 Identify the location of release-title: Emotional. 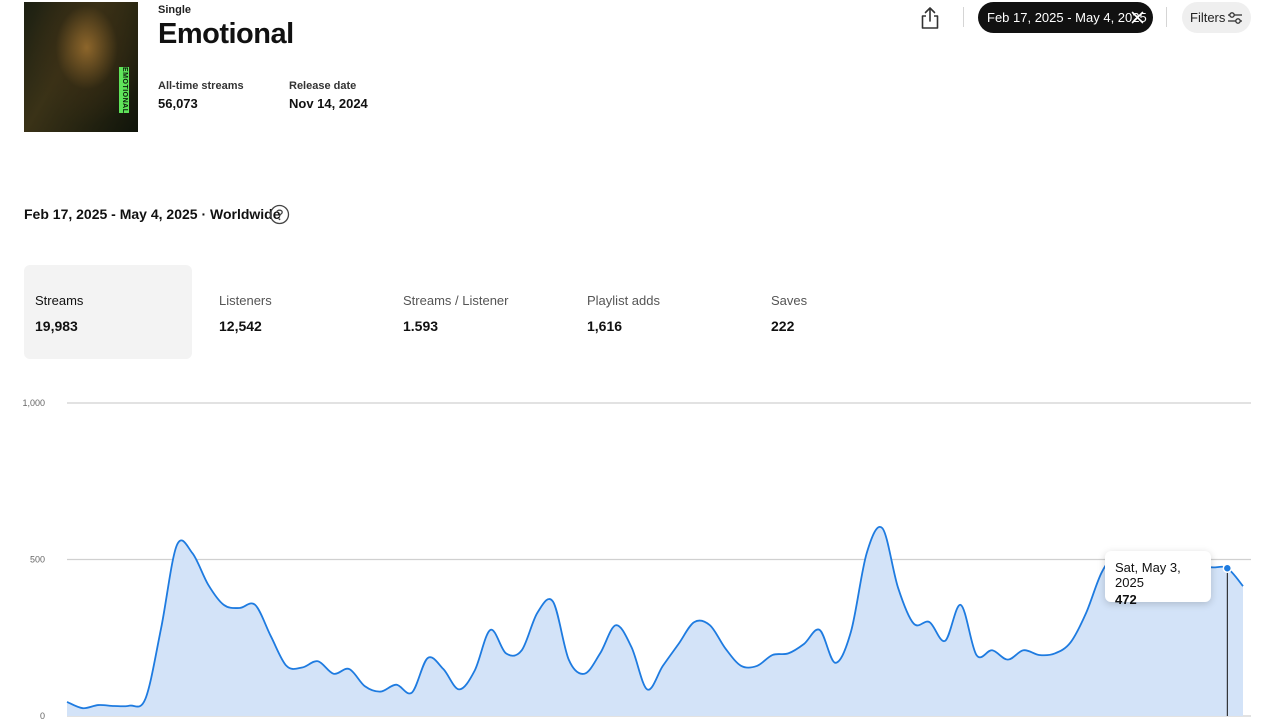
(226, 34).